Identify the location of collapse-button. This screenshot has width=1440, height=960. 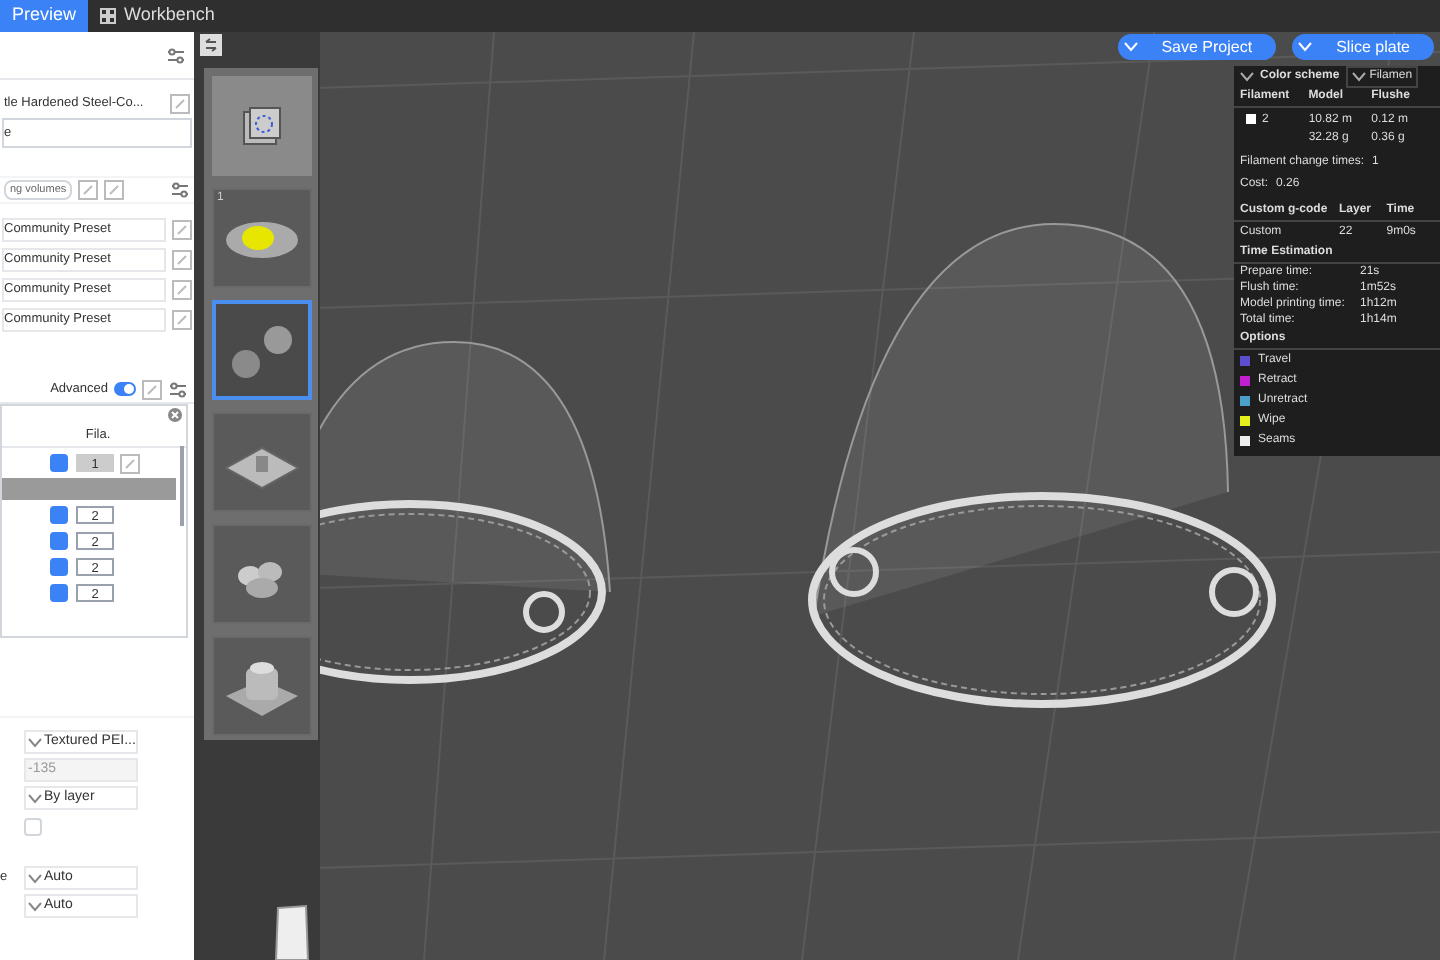
(211, 45).